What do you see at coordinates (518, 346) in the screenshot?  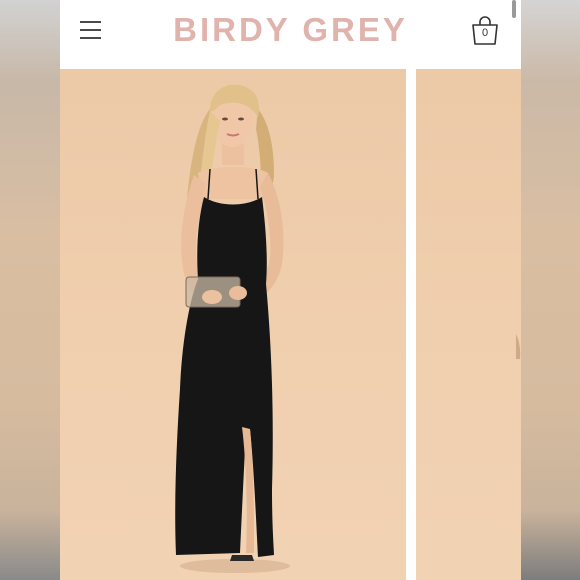 I see `partial-model-image` at bounding box center [518, 346].